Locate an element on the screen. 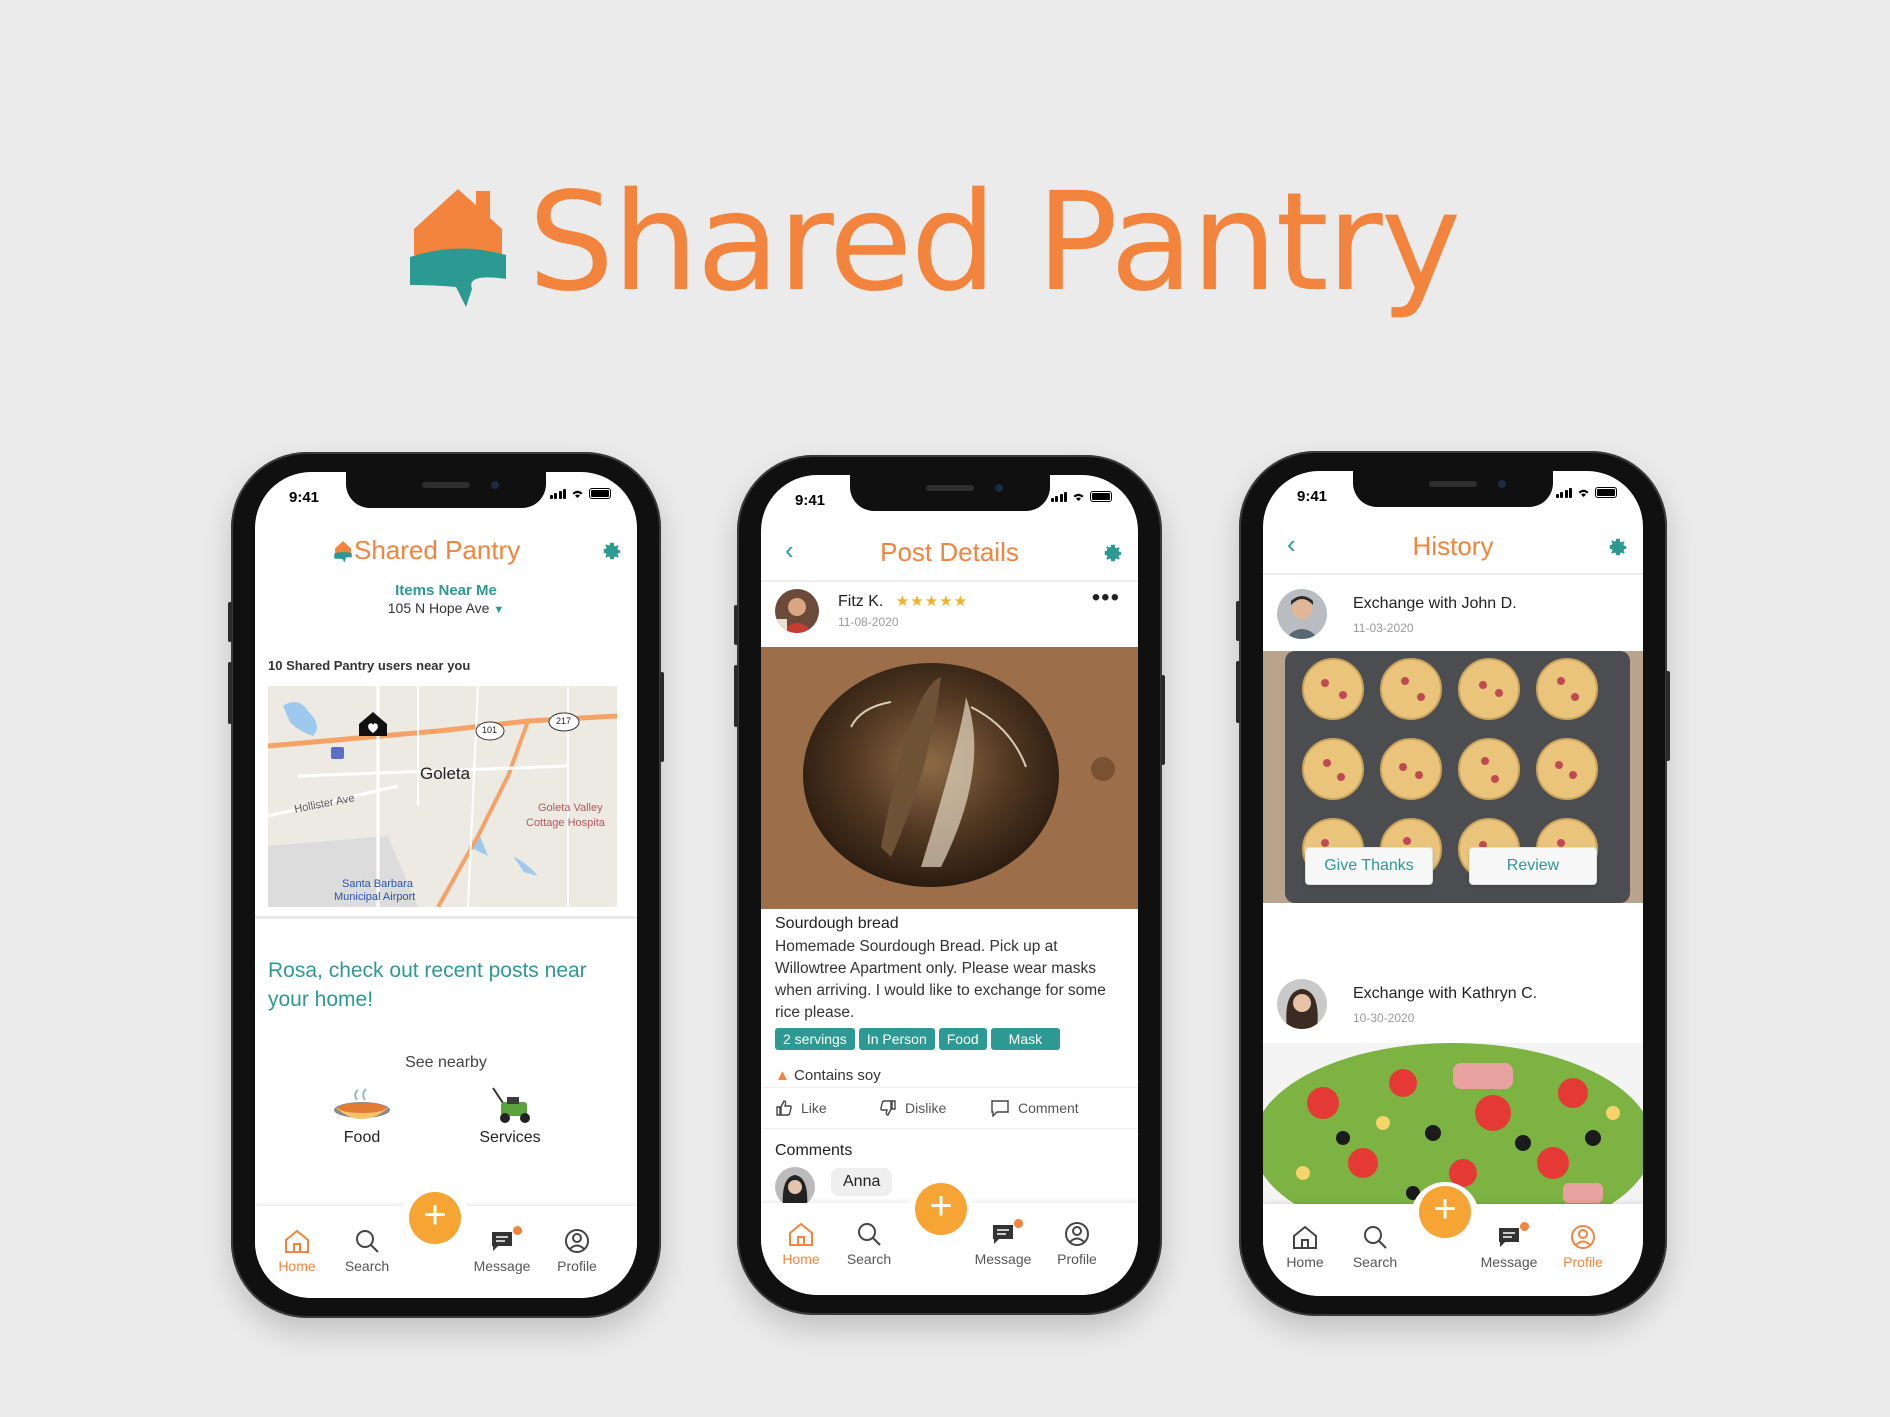  category-services: Services is located at coordinates (510, 1115).